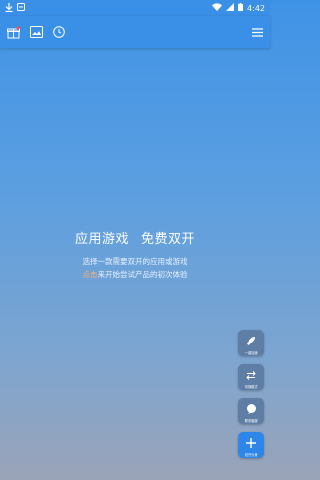 The width and height of the screenshot is (320, 480). I want to click on notification-icon, so click(21, 8).